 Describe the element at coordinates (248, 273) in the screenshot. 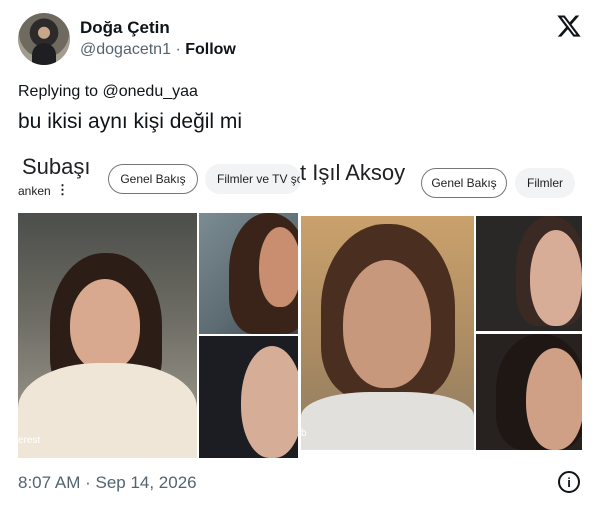

I see `photo-curly-hair` at that location.